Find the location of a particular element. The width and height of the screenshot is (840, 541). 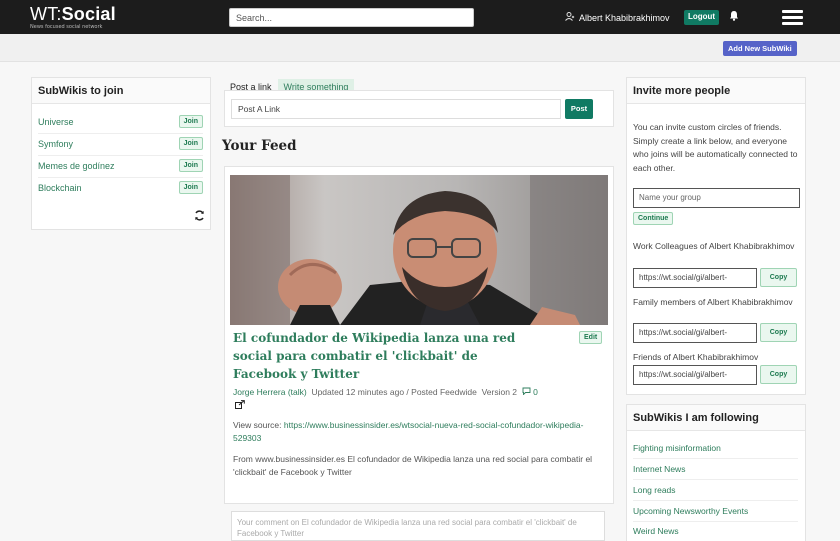

copy-button-family: Copy is located at coordinates (778, 332).